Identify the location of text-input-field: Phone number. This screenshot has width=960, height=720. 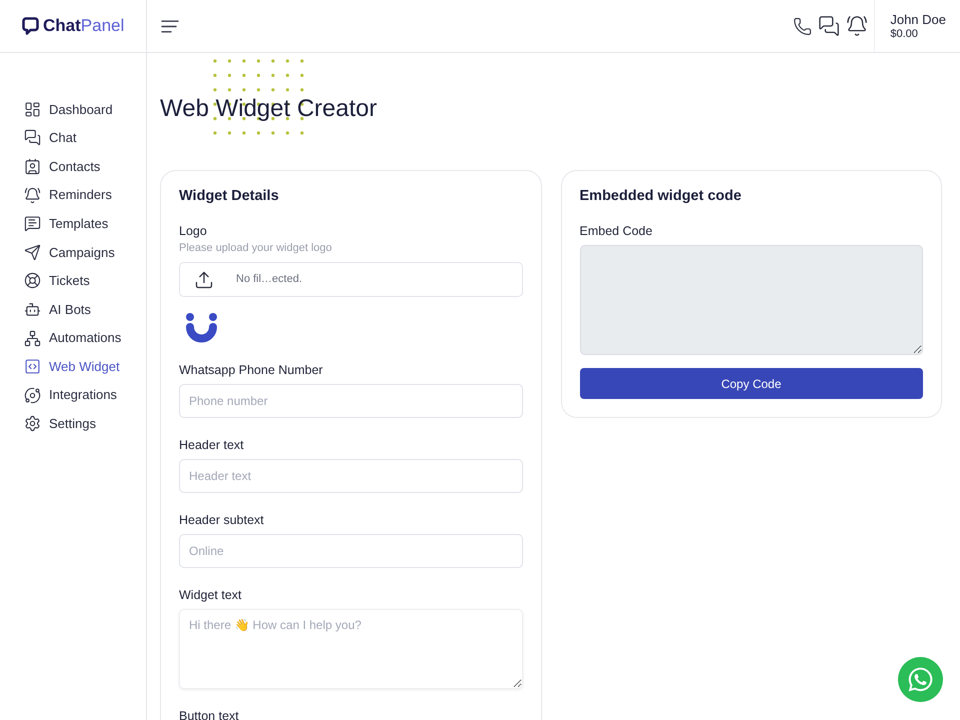
(350, 401).